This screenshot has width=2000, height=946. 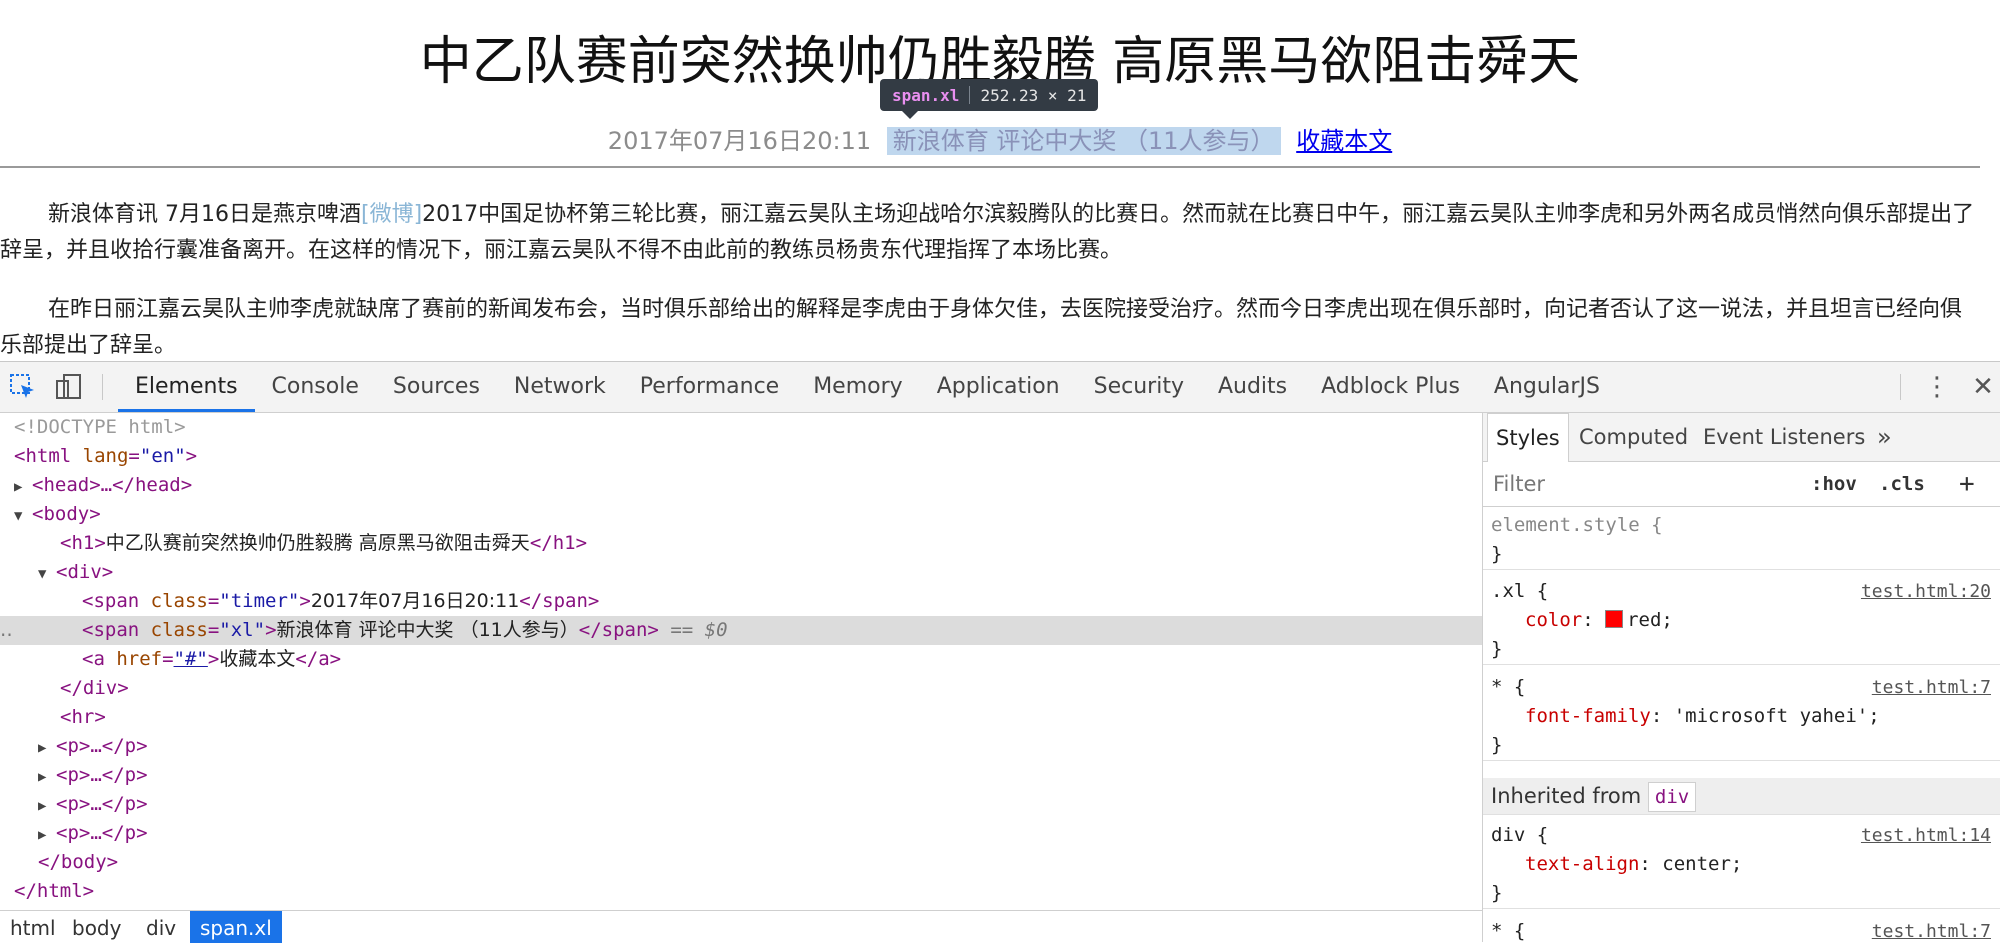 What do you see at coordinates (1614, 619) in the screenshot?
I see `color-swatch` at bounding box center [1614, 619].